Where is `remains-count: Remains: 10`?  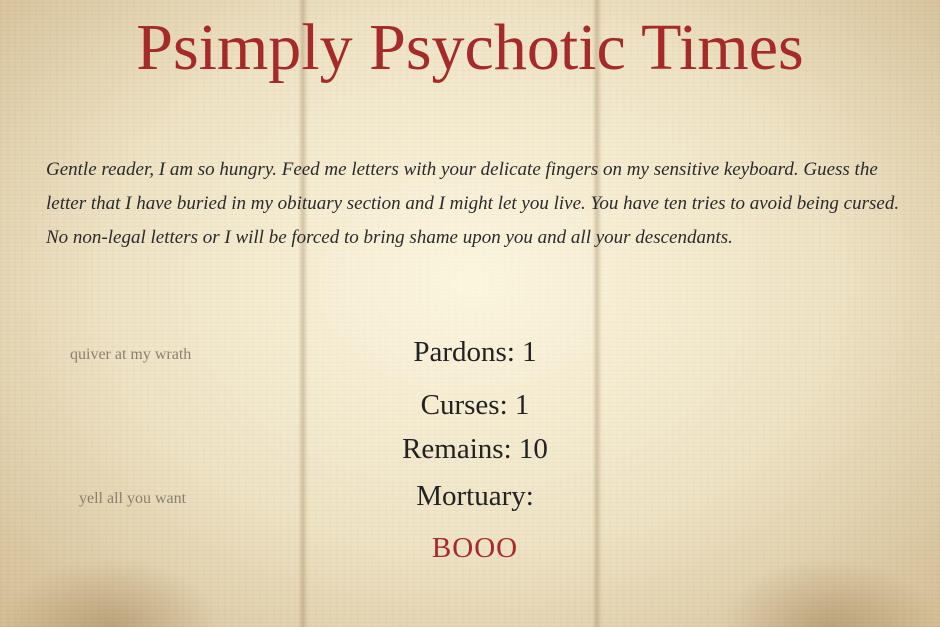
remains-count: Remains: 10 is located at coordinates (475, 449).